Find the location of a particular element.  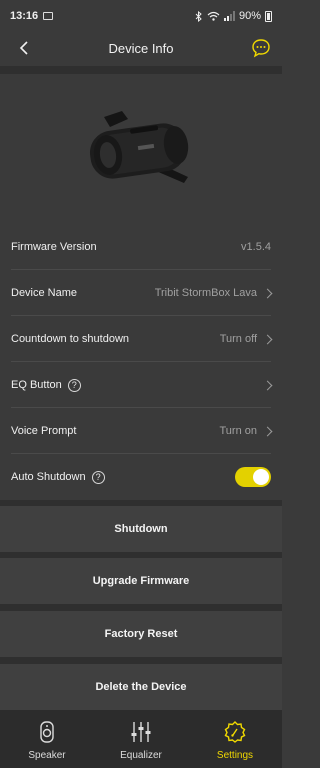

speaker-product-image is located at coordinates (139, 147).